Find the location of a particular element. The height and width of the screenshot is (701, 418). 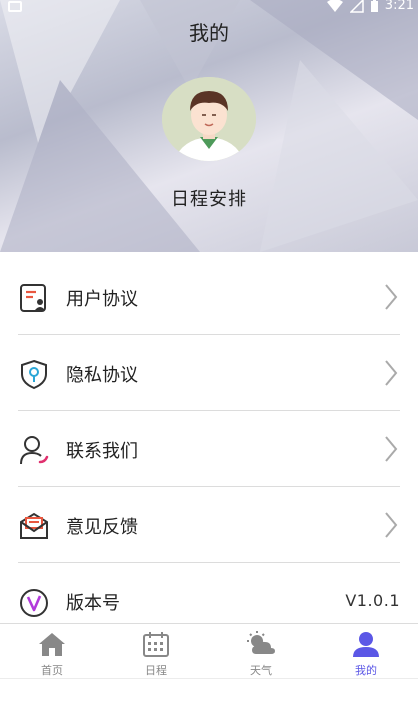

weather-icon is located at coordinates (261, 642).